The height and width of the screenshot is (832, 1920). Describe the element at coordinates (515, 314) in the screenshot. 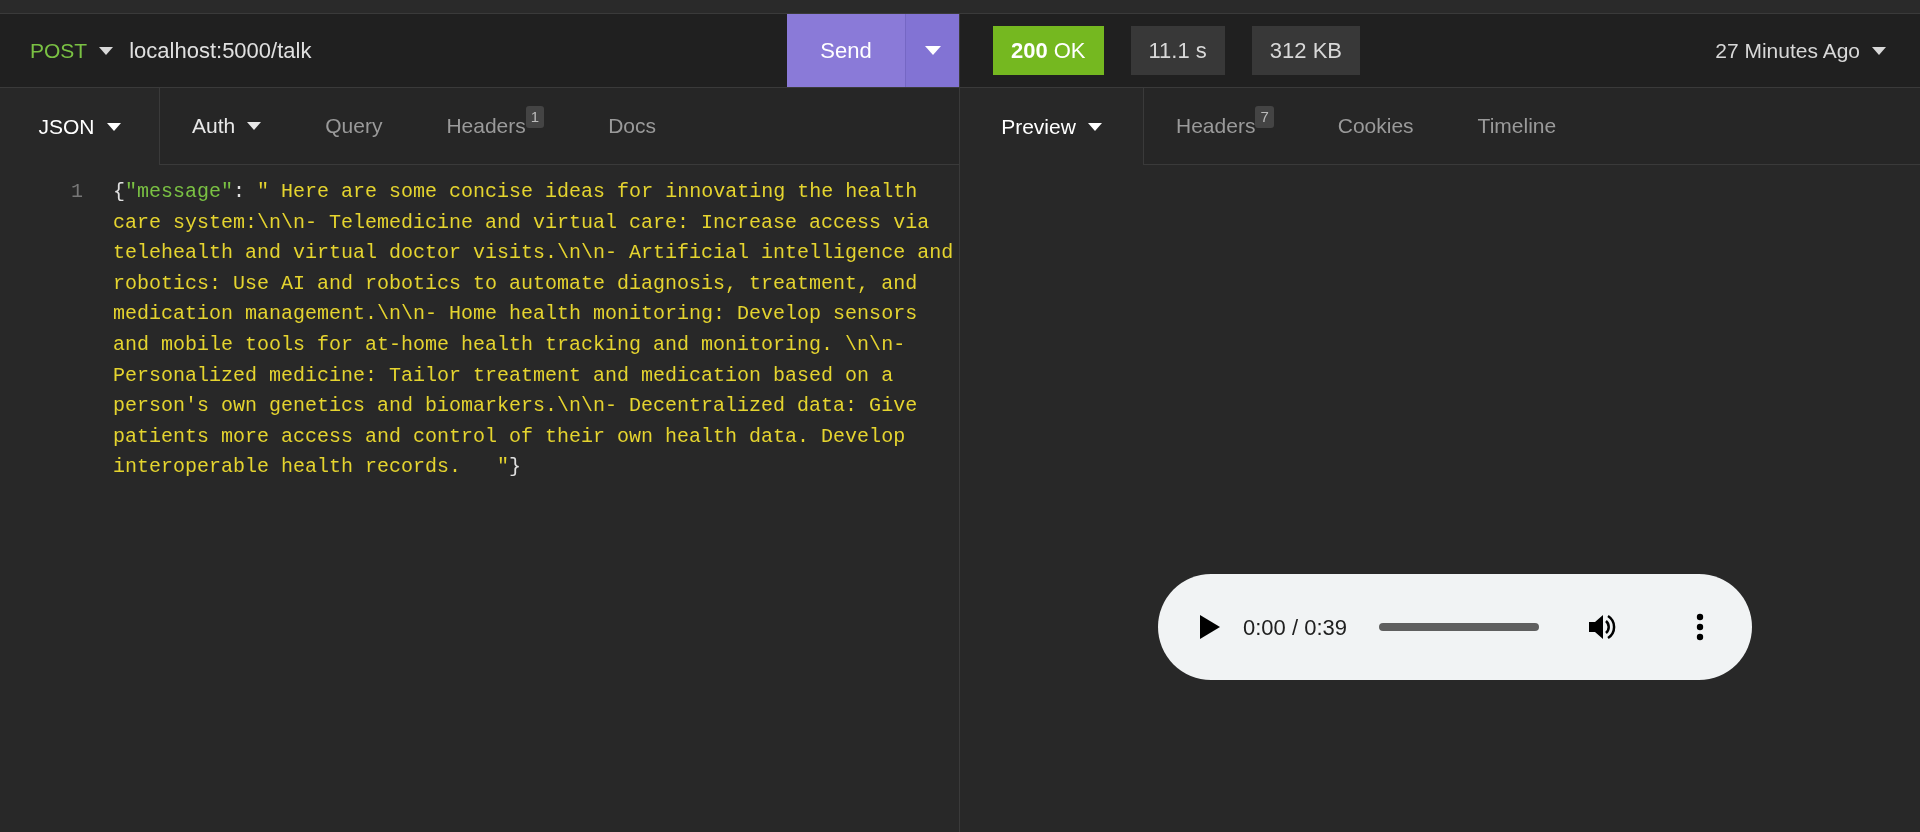

I see `code-line: medication management.\n\n- Home health monitoring: Develop sensors` at that location.